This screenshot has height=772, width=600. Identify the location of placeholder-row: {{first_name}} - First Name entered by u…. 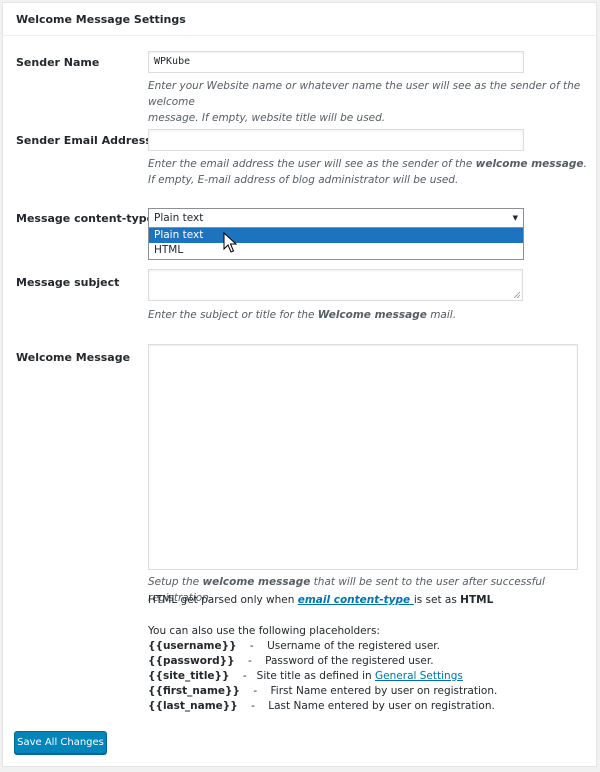
(322, 691).